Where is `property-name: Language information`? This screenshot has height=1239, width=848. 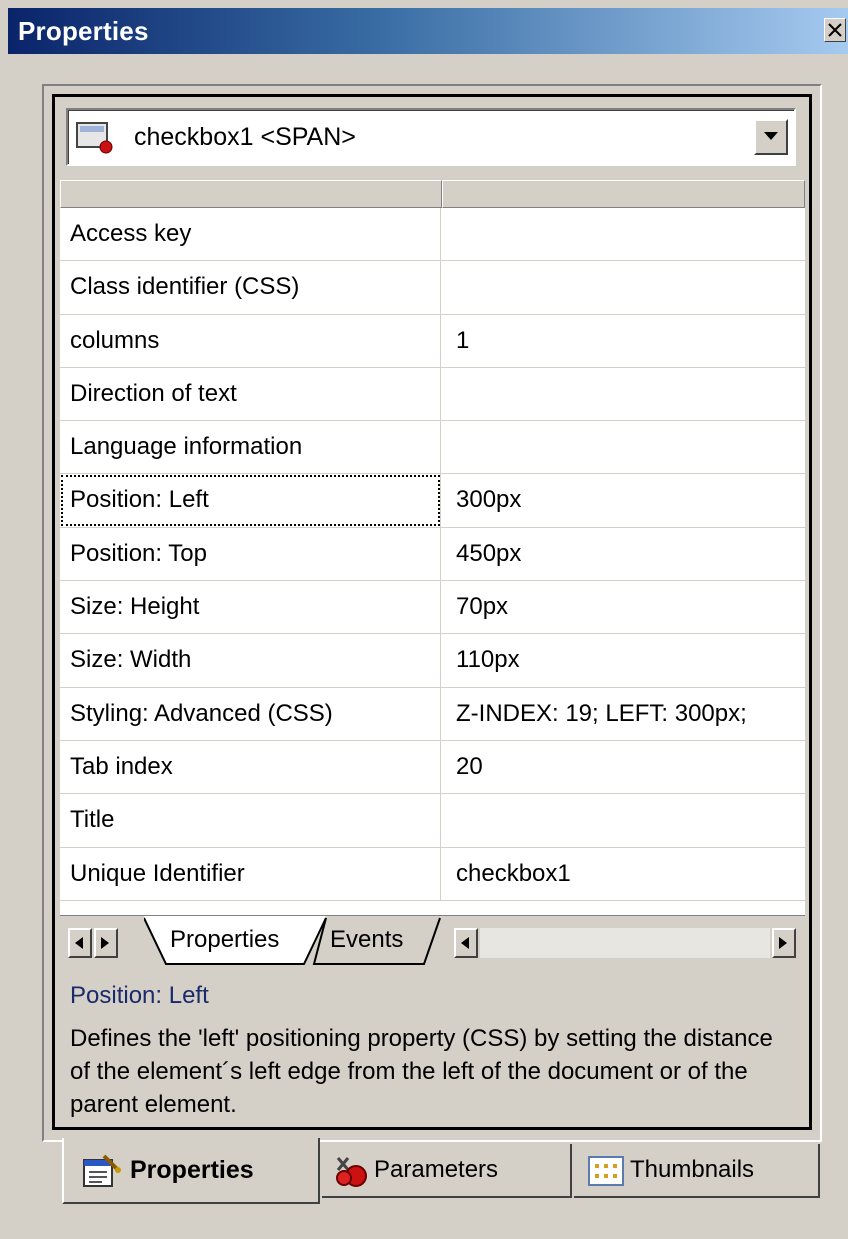
property-name: Language information is located at coordinates (250, 447).